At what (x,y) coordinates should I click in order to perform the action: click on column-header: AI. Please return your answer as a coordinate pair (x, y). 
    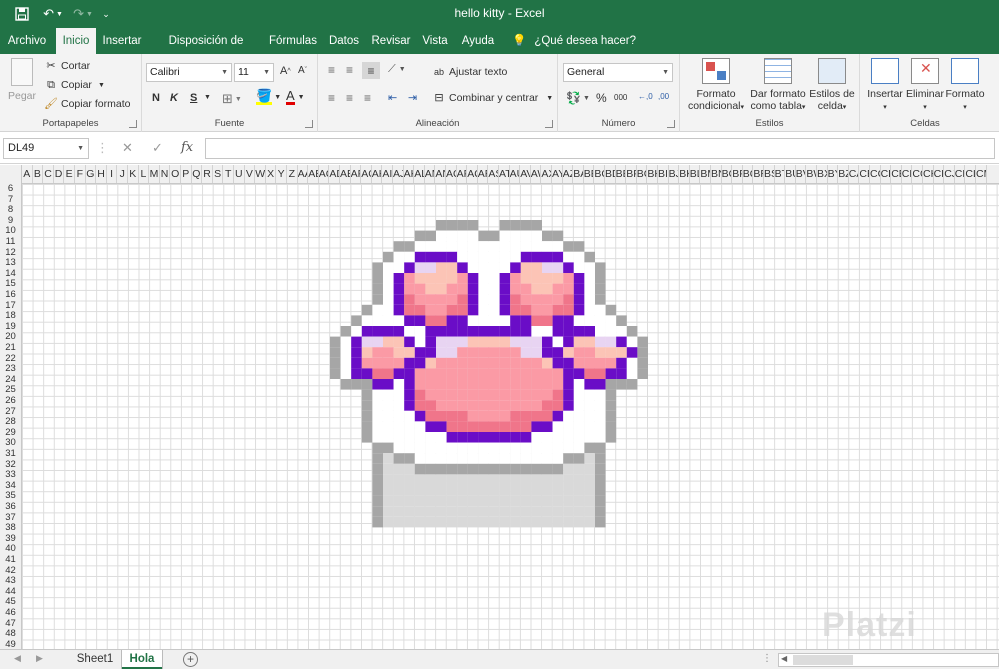
    Looking at the image, I should click on (387, 174).